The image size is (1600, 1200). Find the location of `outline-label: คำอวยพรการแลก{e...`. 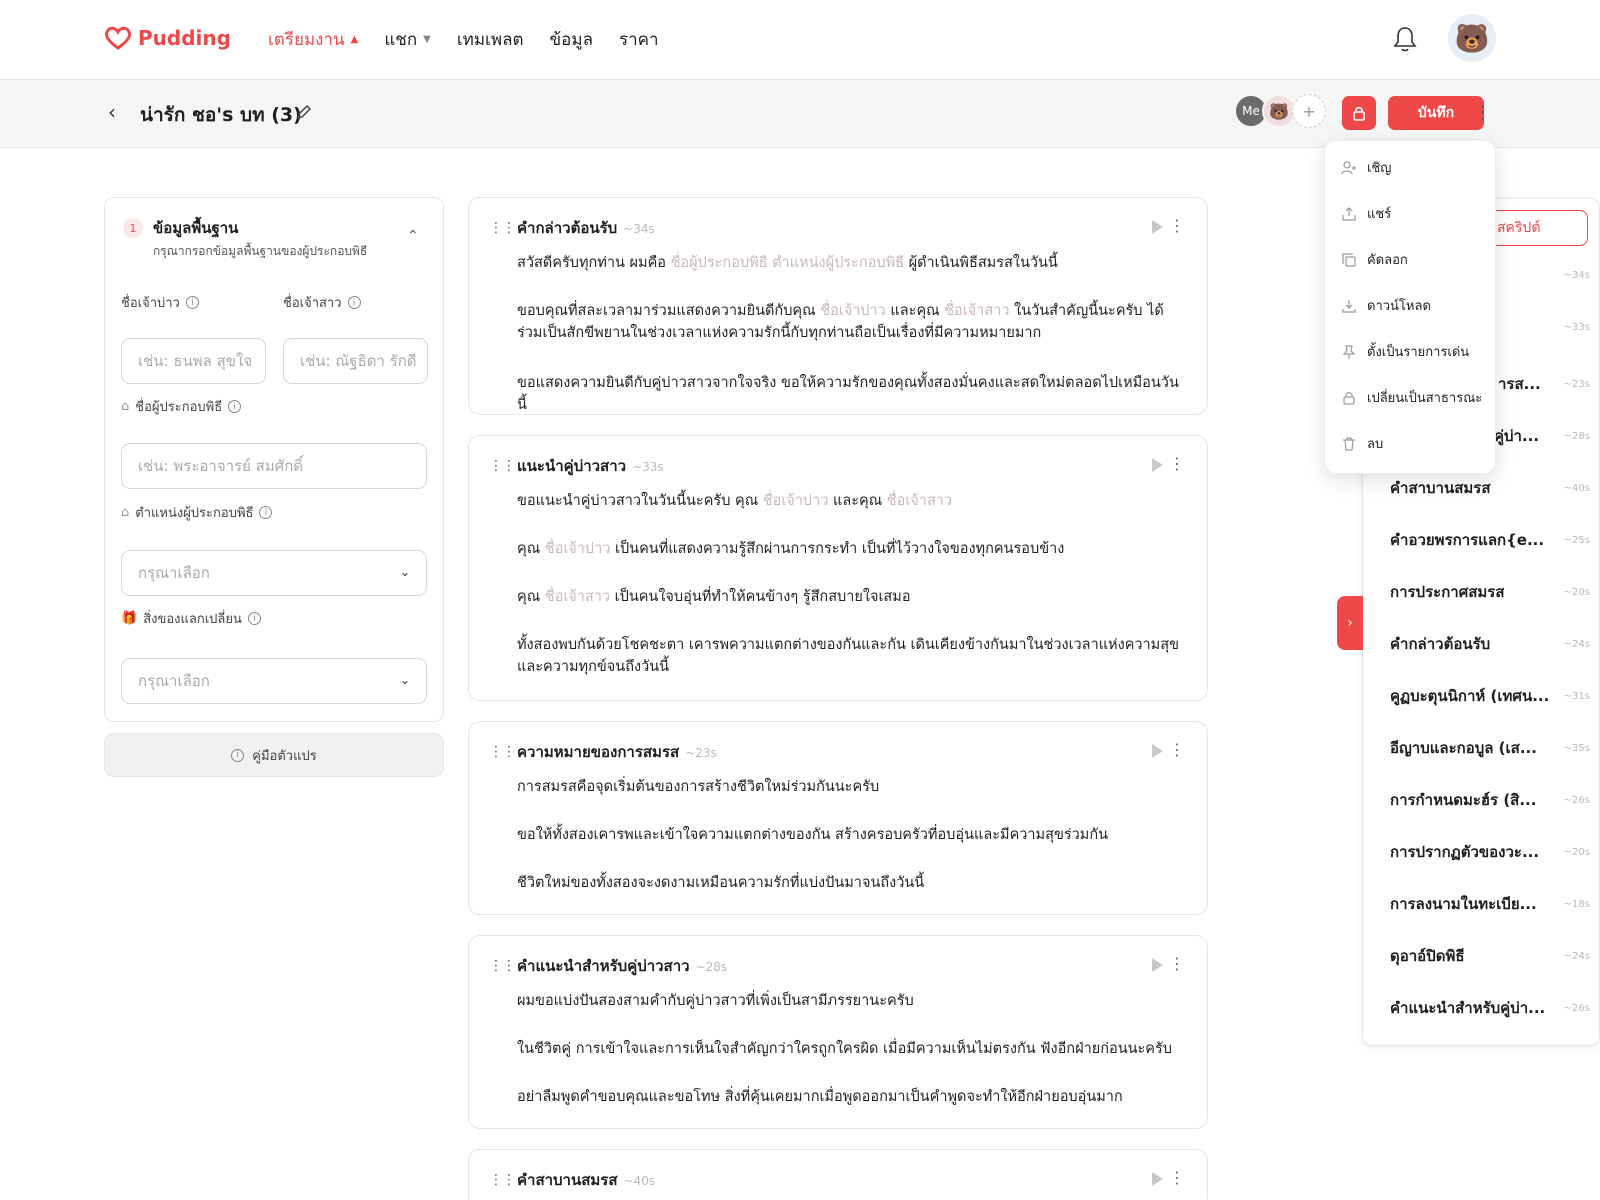

outline-label: คำอวยพรการแลก{e... is located at coordinates (1467, 540).